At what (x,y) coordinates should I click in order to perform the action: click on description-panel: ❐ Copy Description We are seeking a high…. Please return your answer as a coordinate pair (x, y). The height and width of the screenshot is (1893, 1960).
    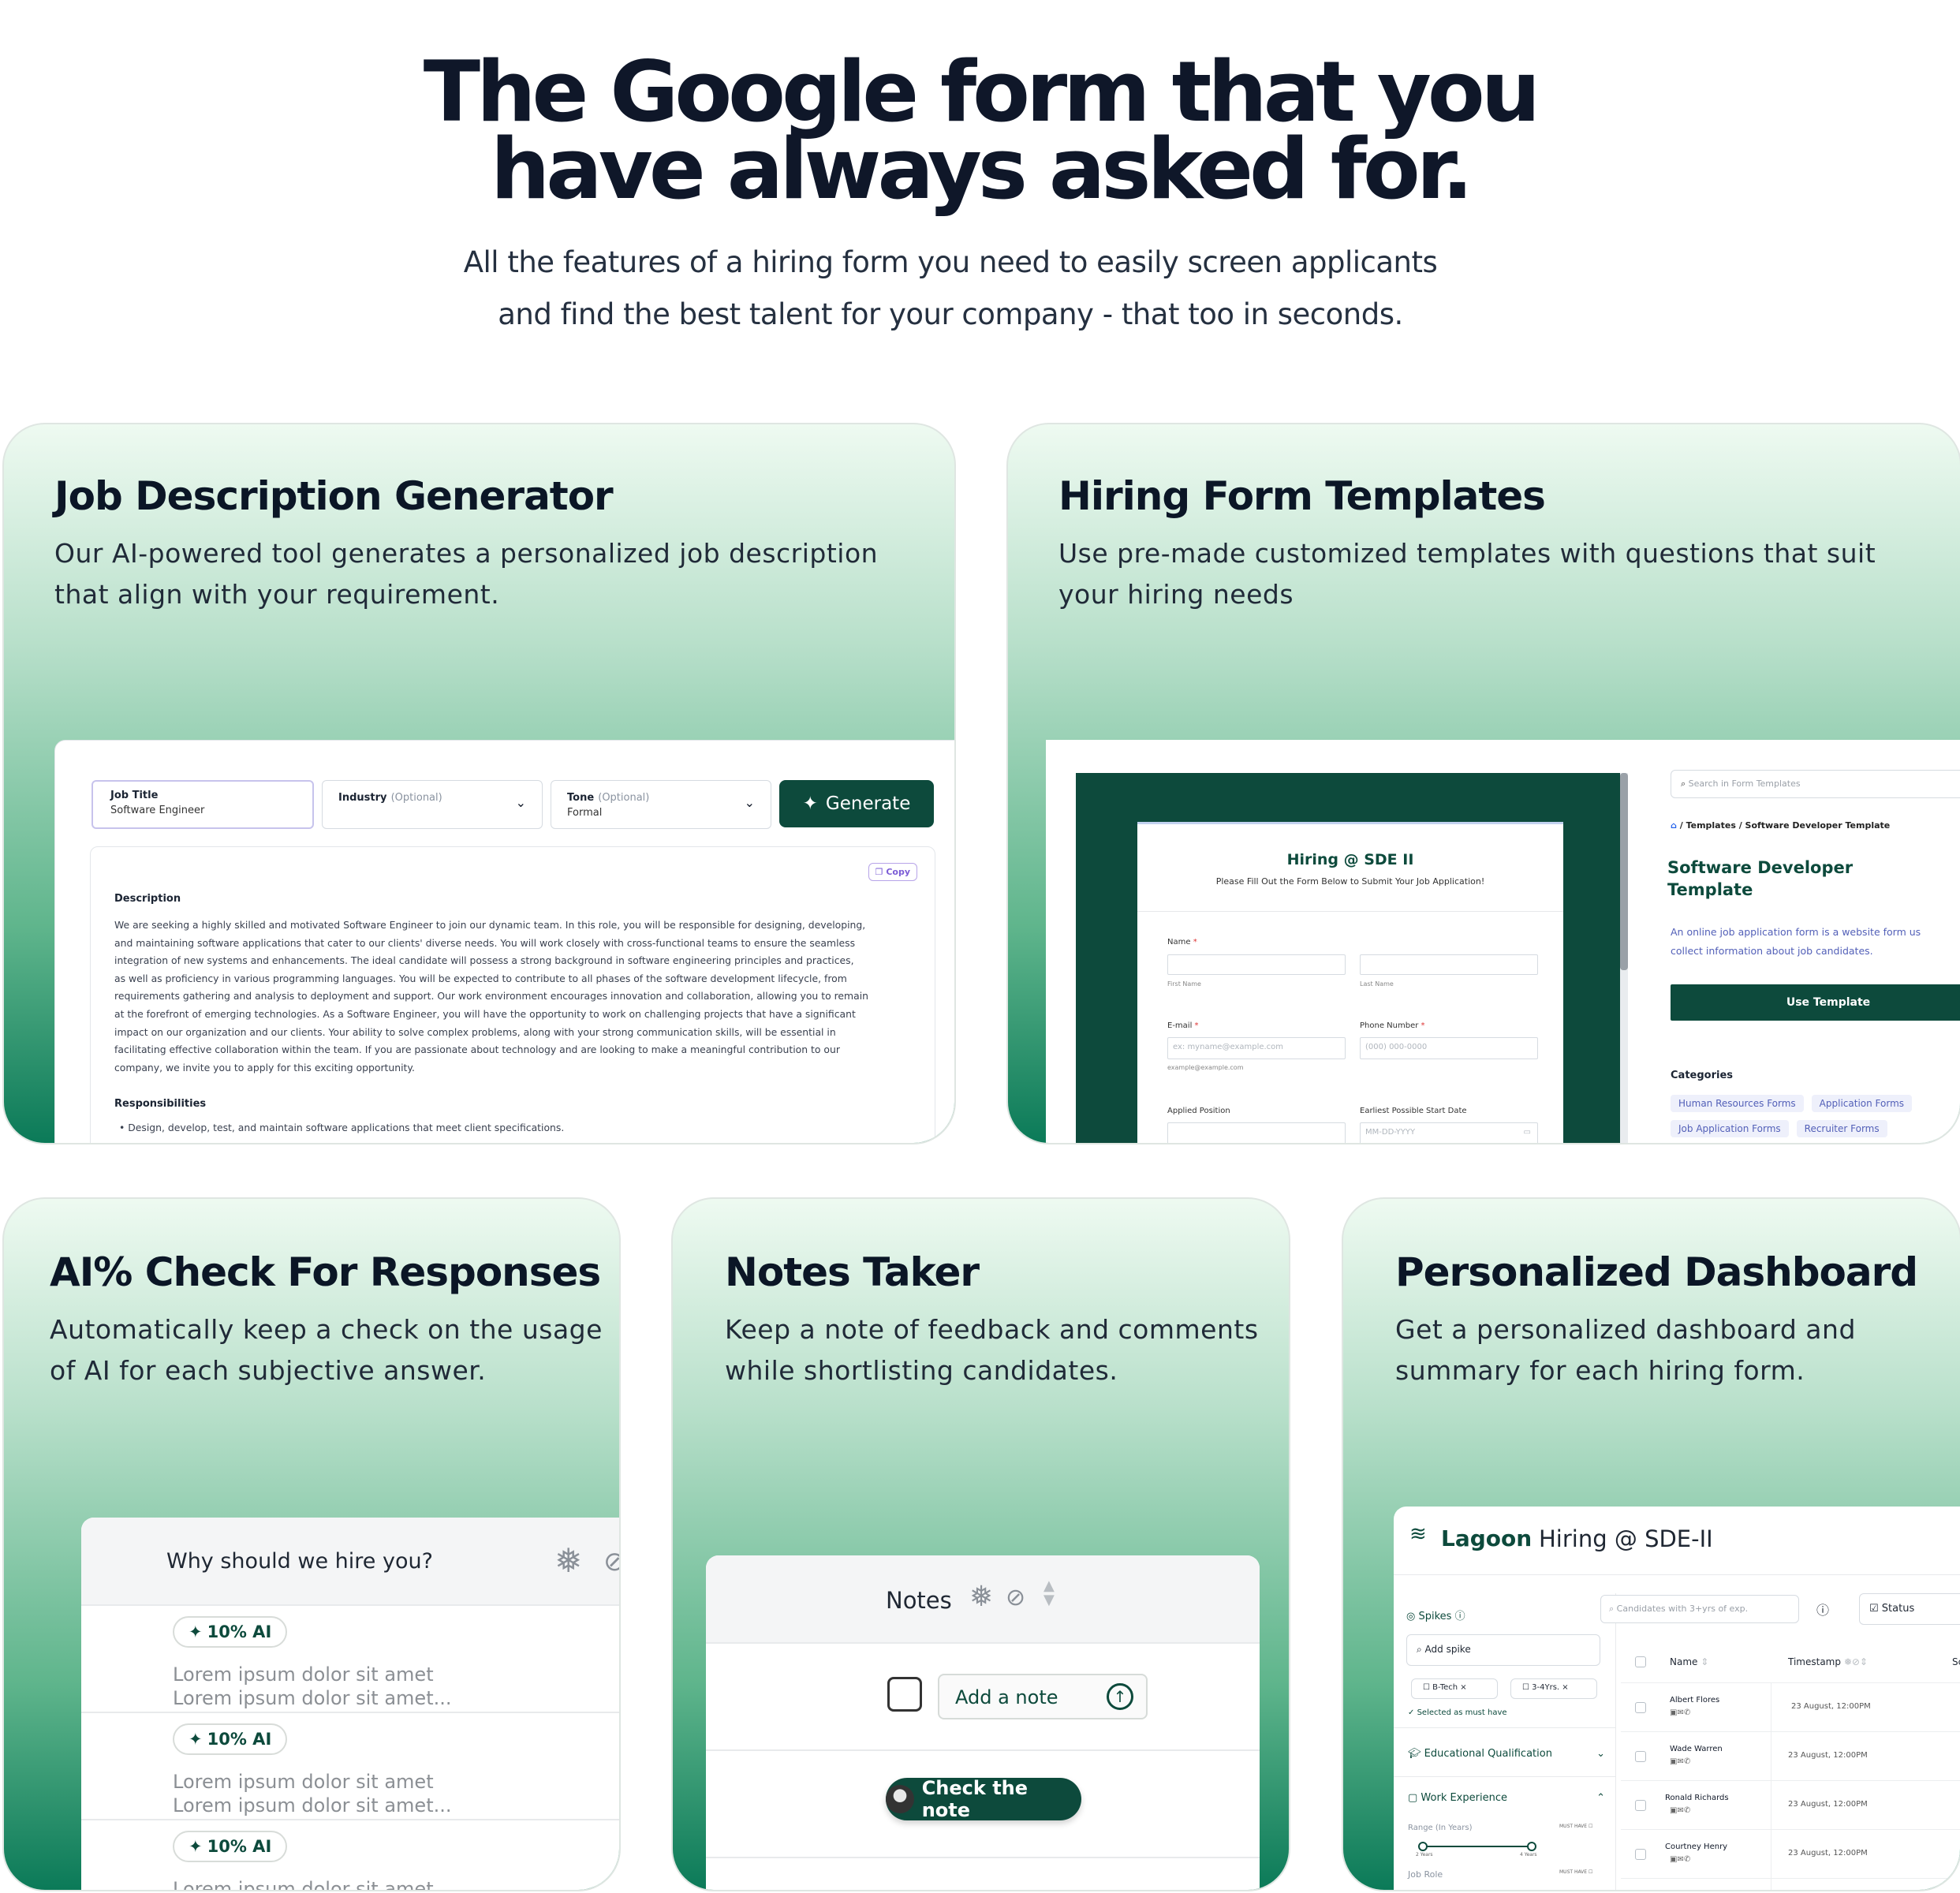
    Looking at the image, I should click on (512, 994).